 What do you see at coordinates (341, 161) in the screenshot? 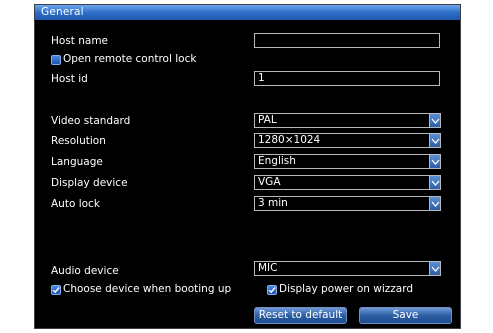
I see `language-select: English` at bounding box center [341, 161].